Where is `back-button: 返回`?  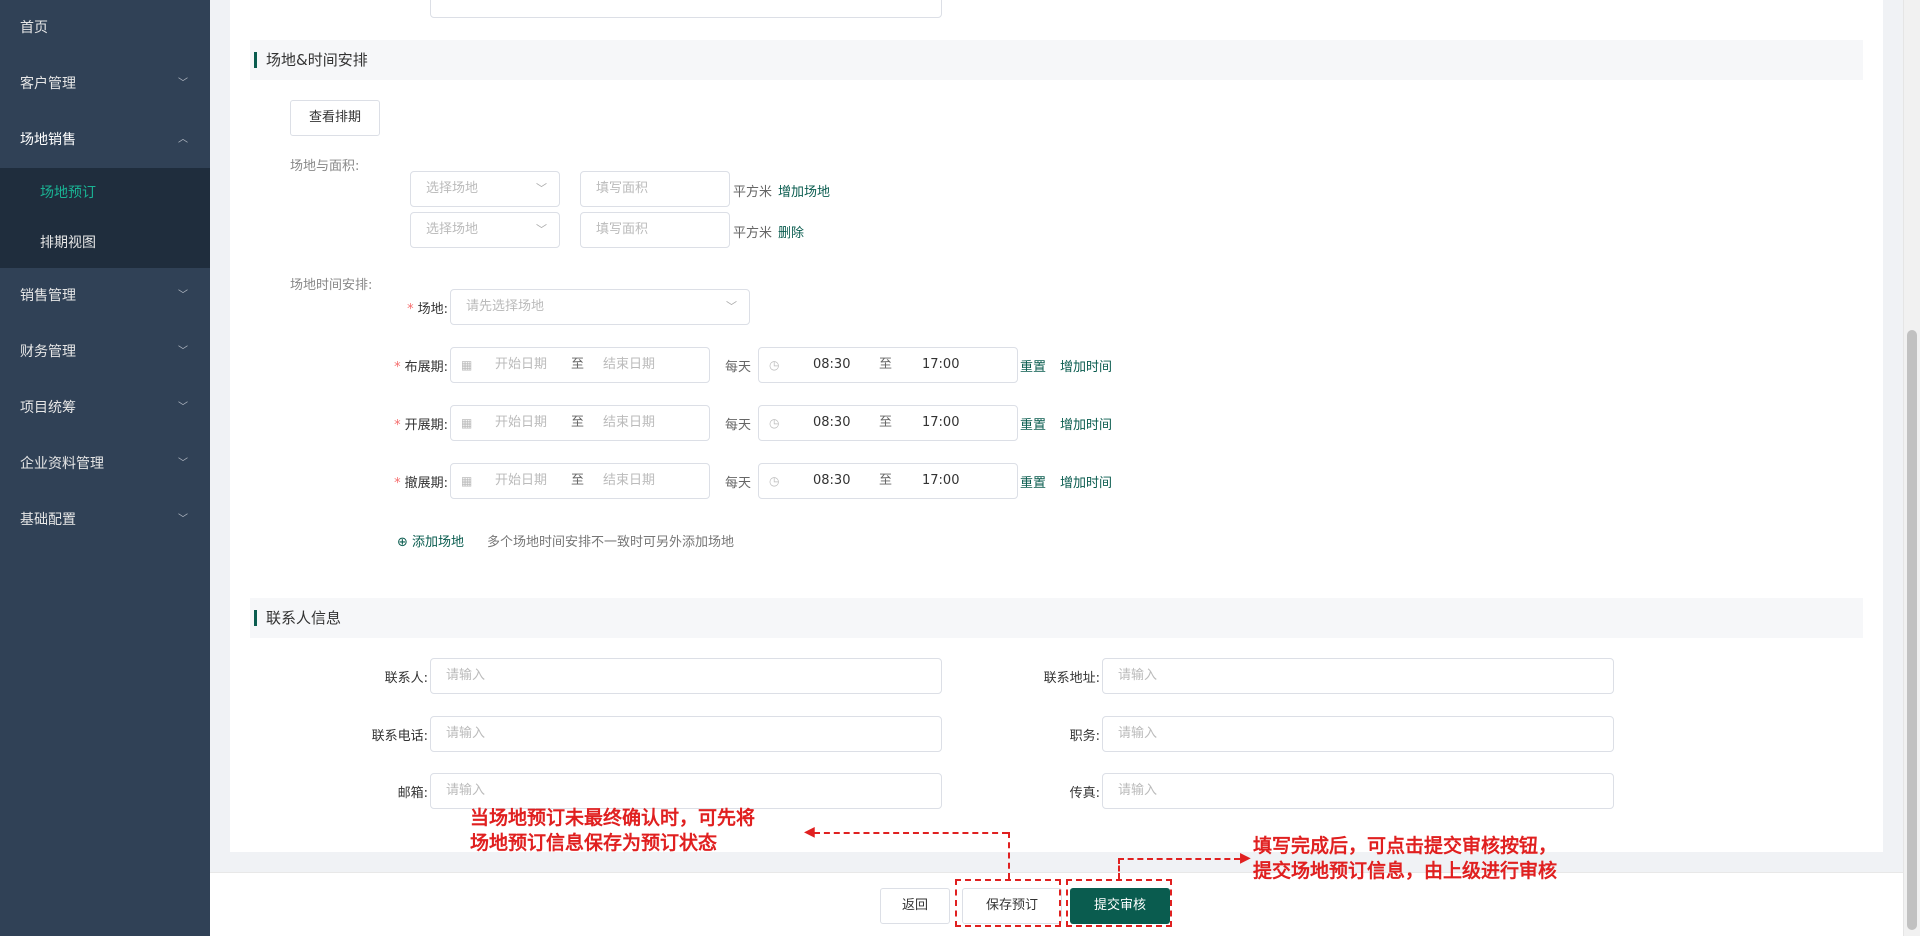 back-button: 返回 is located at coordinates (915, 906).